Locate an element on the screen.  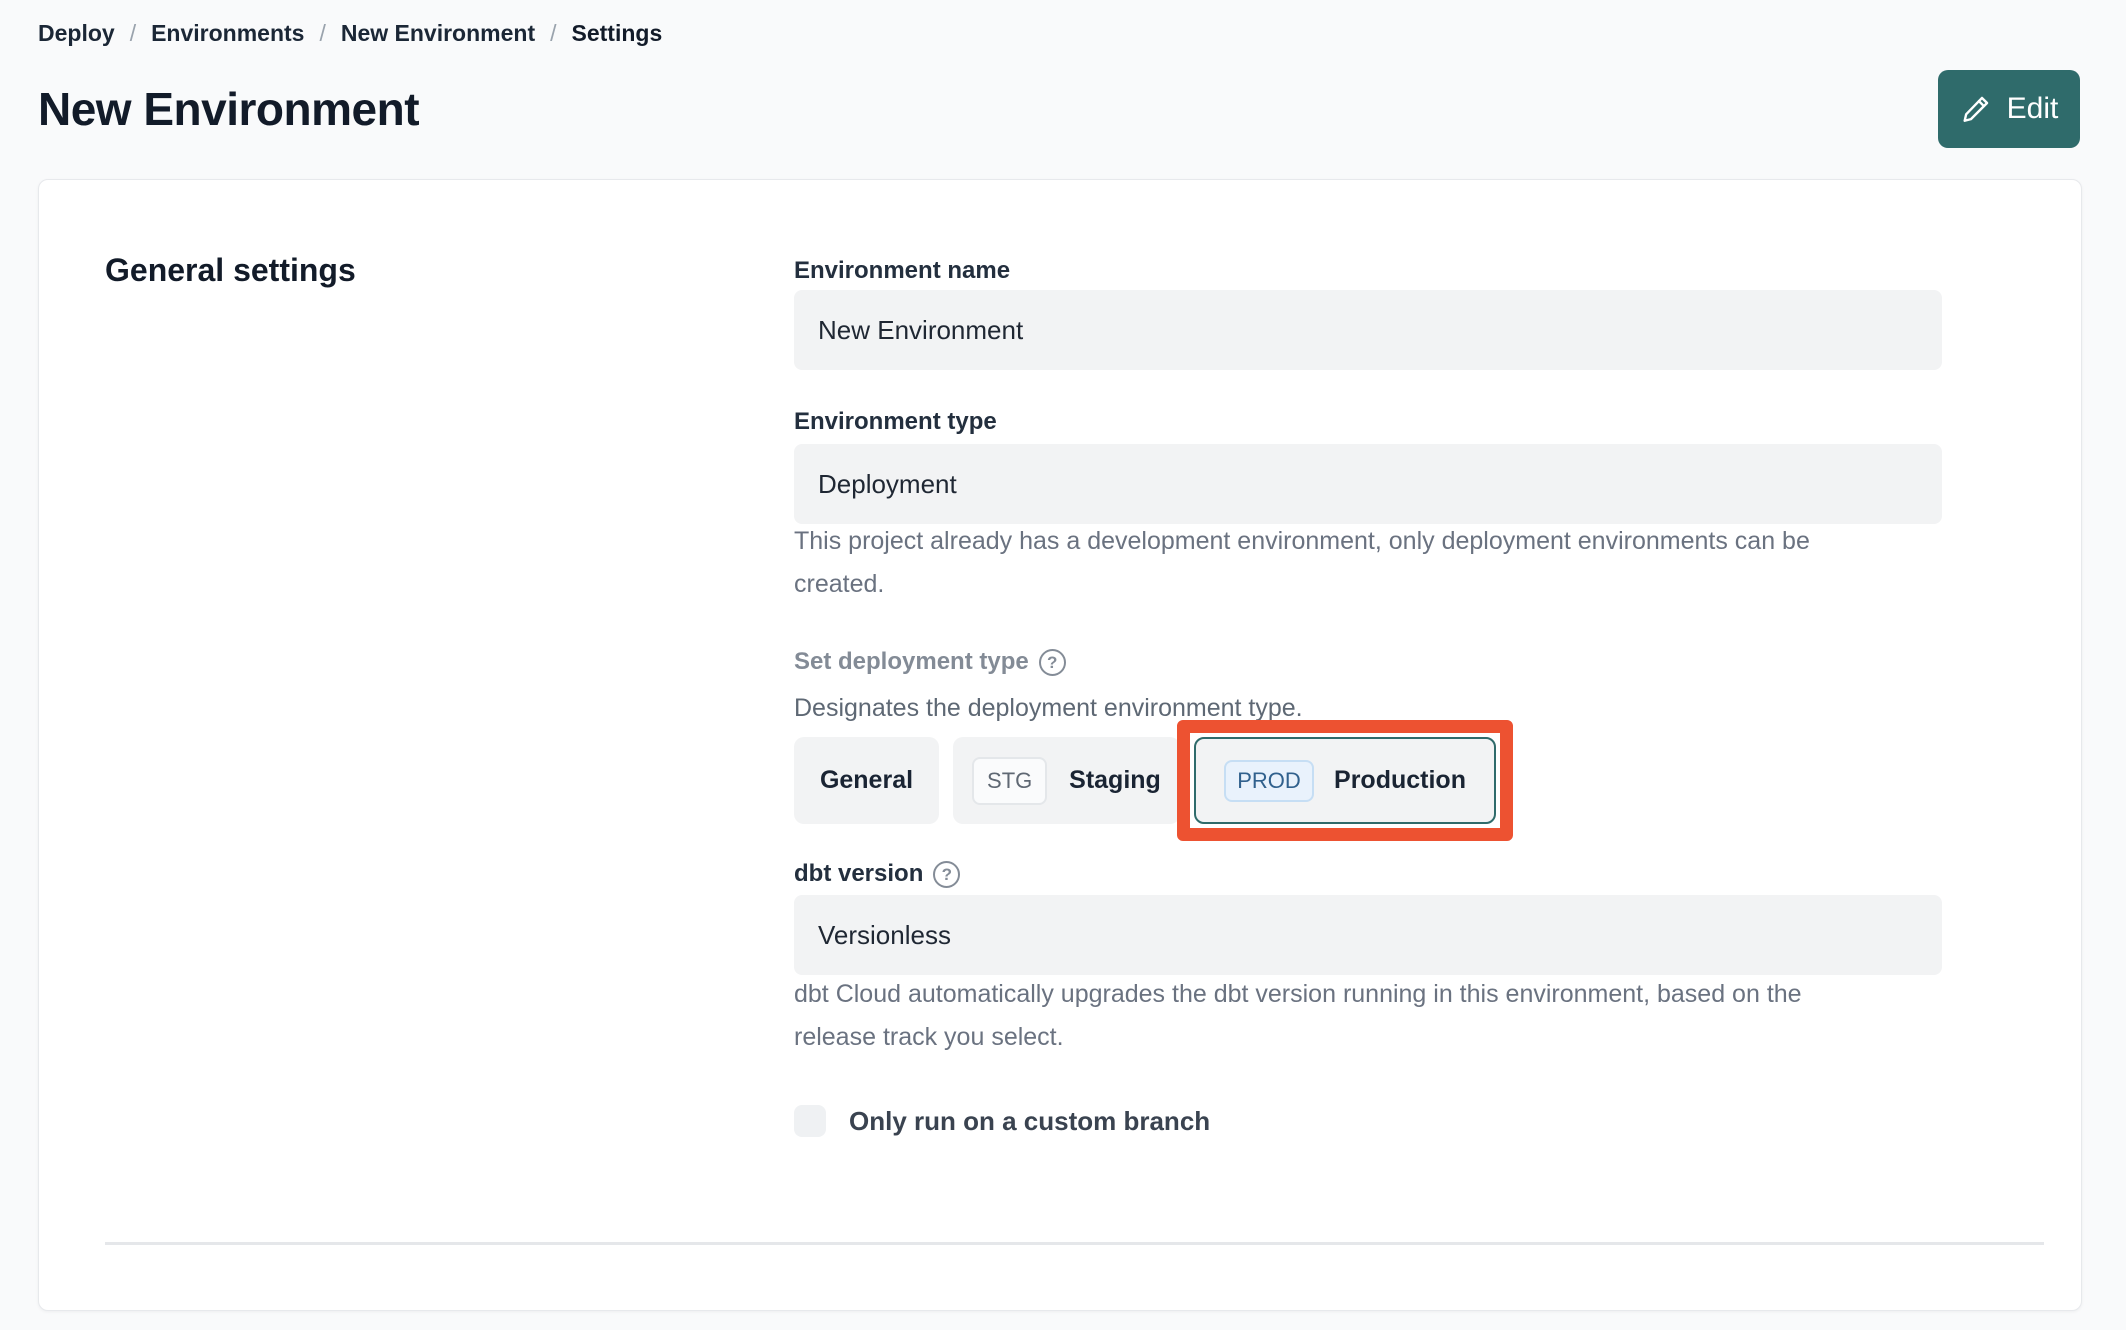
set-deployment-type-label: Set deployment type ? is located at coordinates (930, 662).